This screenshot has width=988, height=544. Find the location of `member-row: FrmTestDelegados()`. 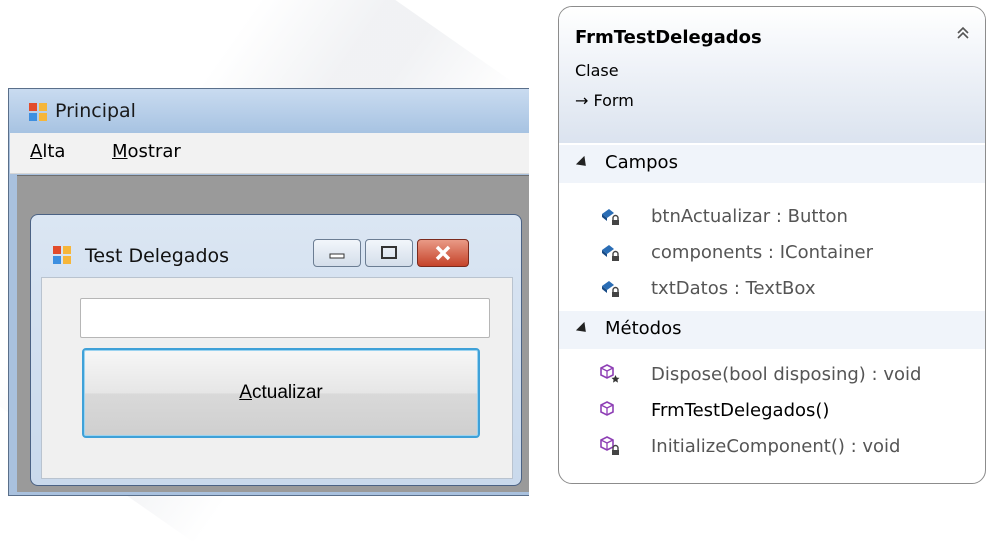

member-row: FrmTestDelegados() is located at coordinates (772, 411).